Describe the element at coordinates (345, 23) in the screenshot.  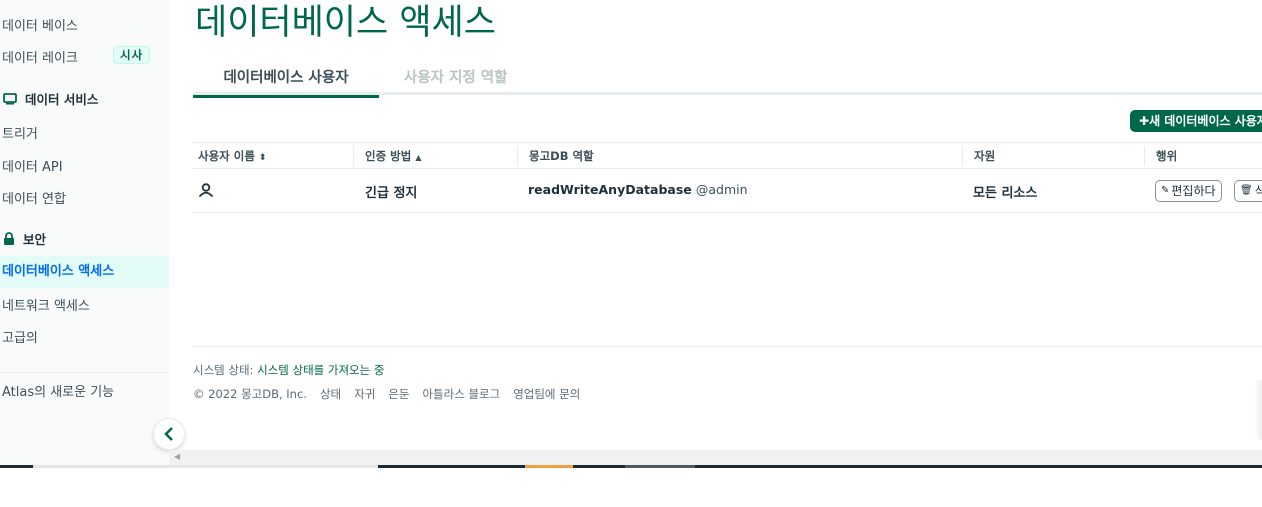
I see `page-title: 데이터베이스 액세스` at that location.